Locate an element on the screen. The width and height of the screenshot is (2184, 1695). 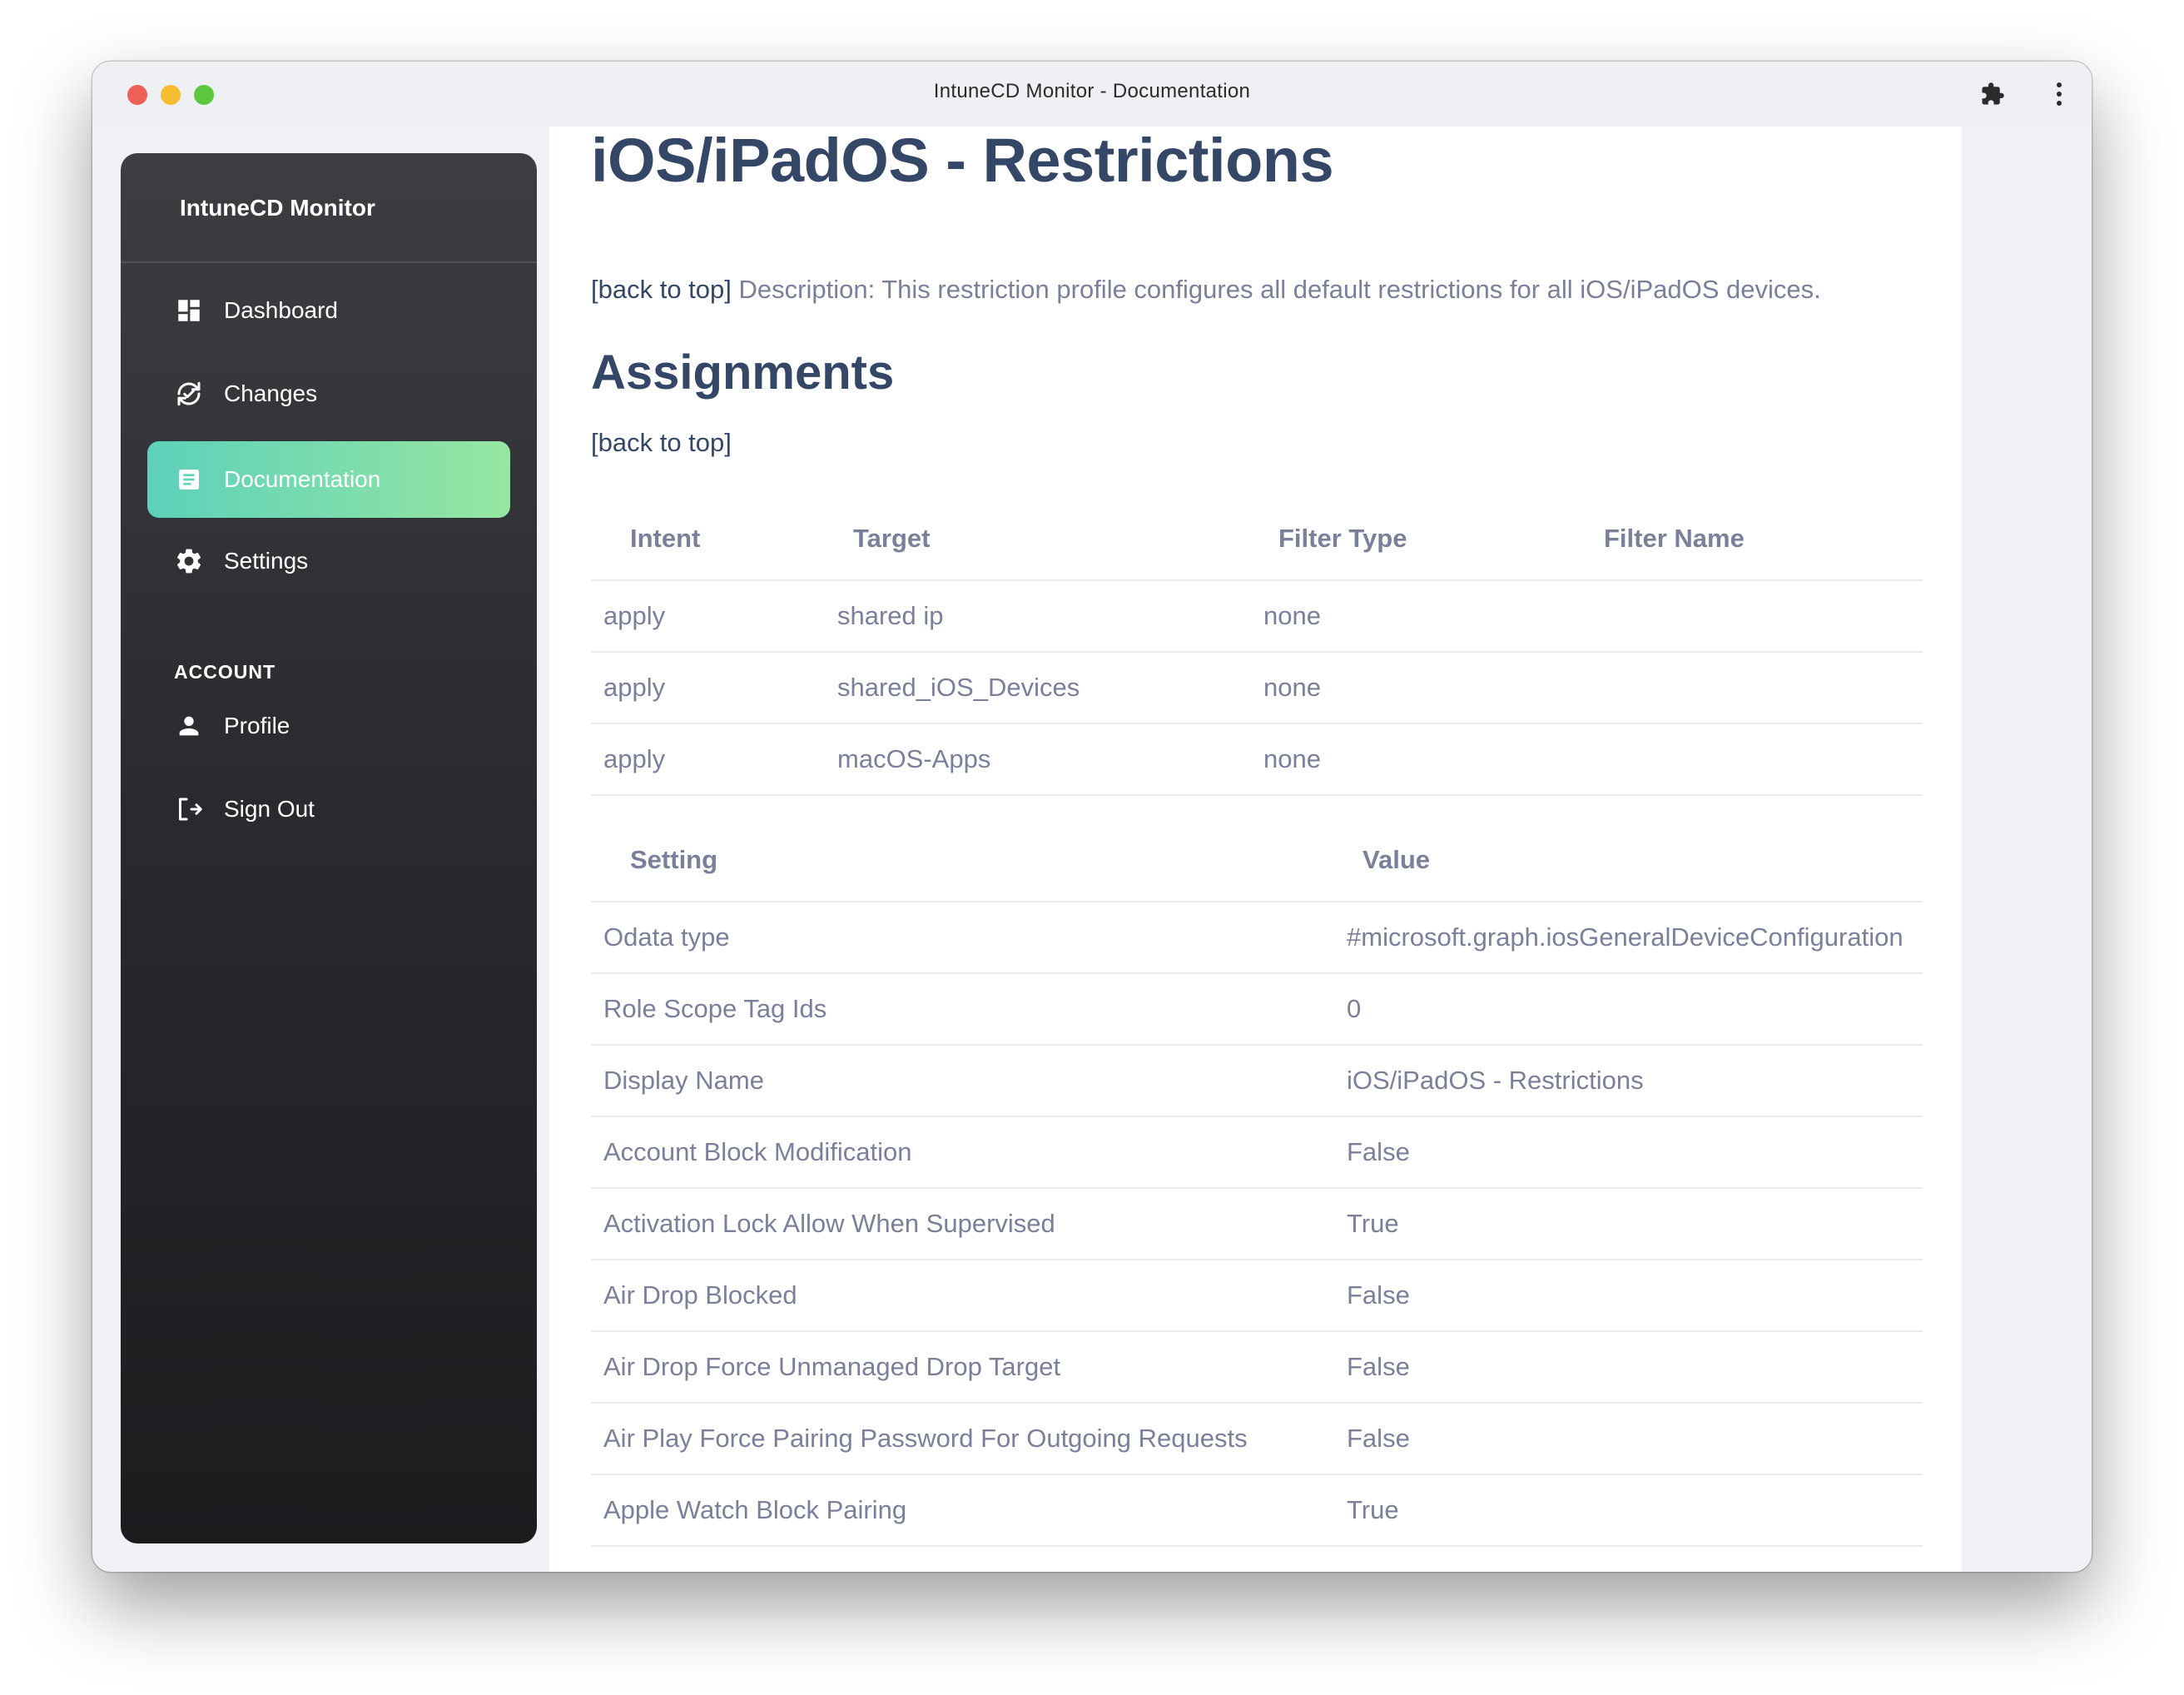
table-row: Apple Watch Force Wrist DetectionFalse is located at coordinates (1257, 1559).